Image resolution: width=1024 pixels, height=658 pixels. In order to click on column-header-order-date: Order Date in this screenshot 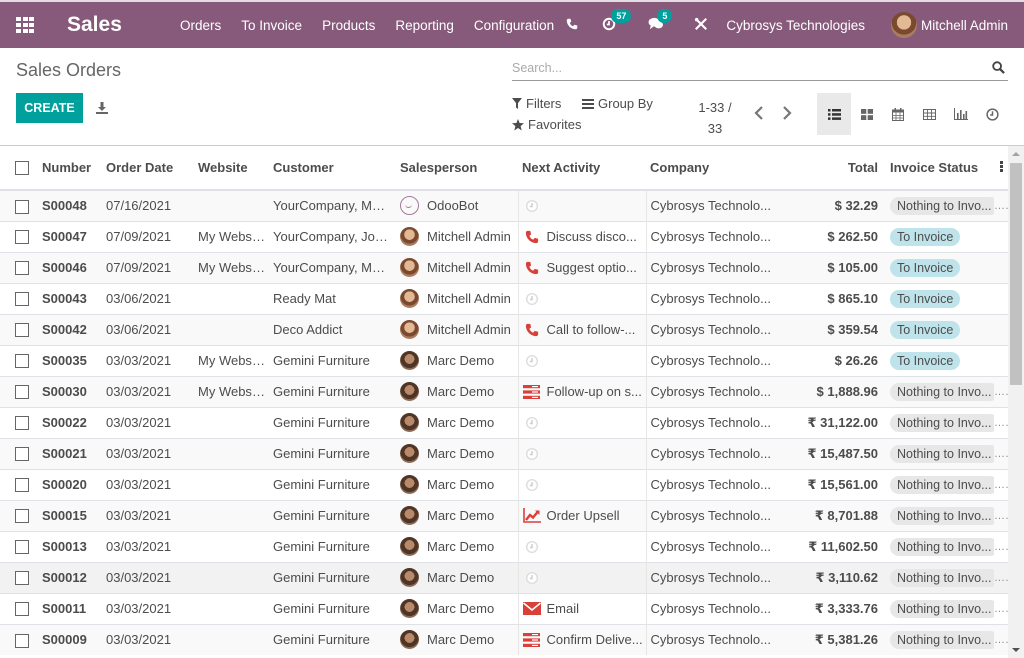, I will do `click(148, 168)`.